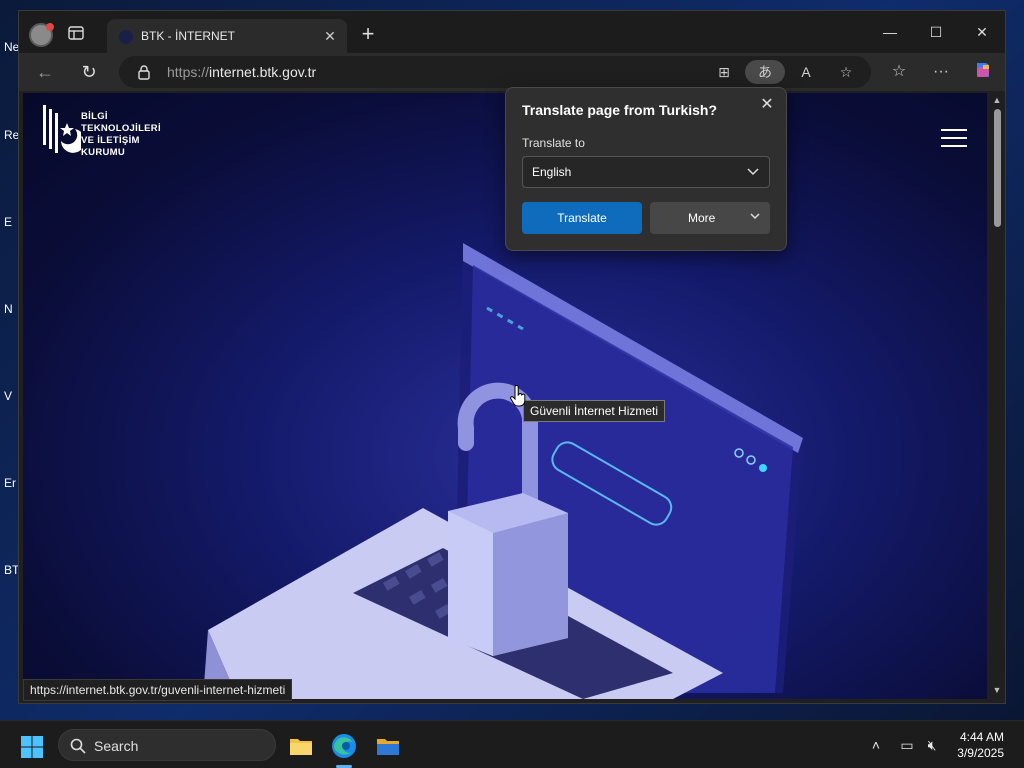 This screenshot has width=1024, height=768. Describe the element at coordinates (126, 37) in the screenshot. I see `favicon-icon` at that location.